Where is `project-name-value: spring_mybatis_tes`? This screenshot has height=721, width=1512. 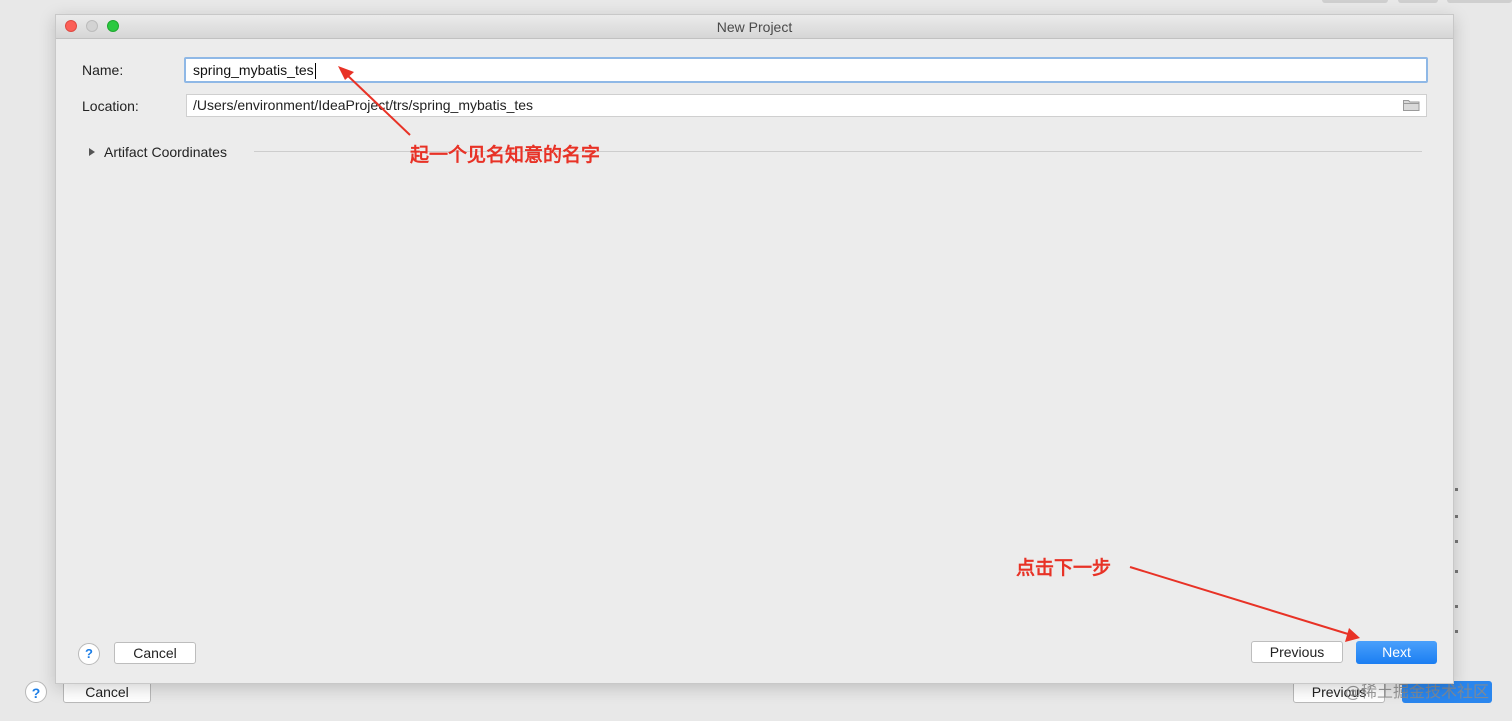 project-name-value: spring_mybatis_tes is located at coordinates (253, 70).